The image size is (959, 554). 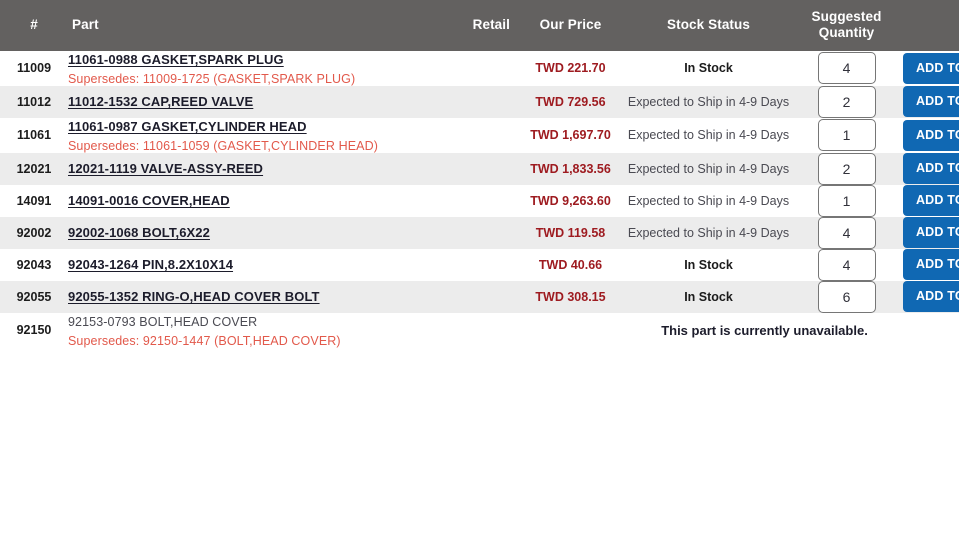 What do you see at coordinates (570, 101) in the screenshot?
I see `our-price-cell: TWD 729.56` at bounding box center [570, 101].